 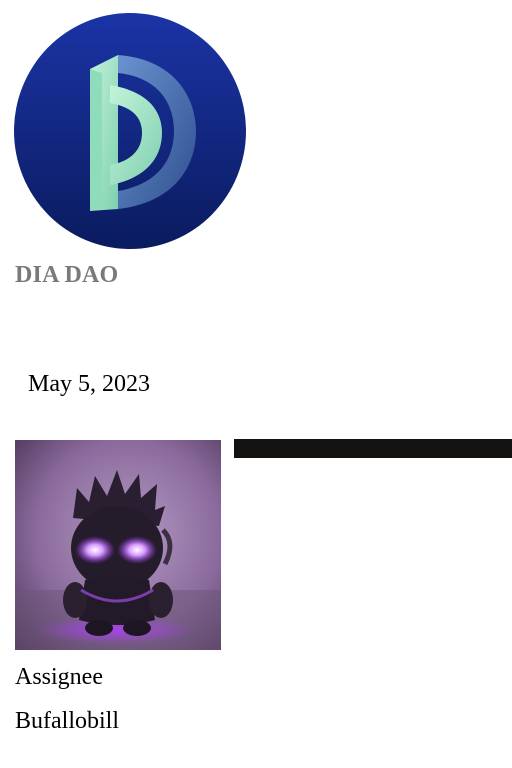 I want to click on dia-logo-icon, so click(x=130, y=131).